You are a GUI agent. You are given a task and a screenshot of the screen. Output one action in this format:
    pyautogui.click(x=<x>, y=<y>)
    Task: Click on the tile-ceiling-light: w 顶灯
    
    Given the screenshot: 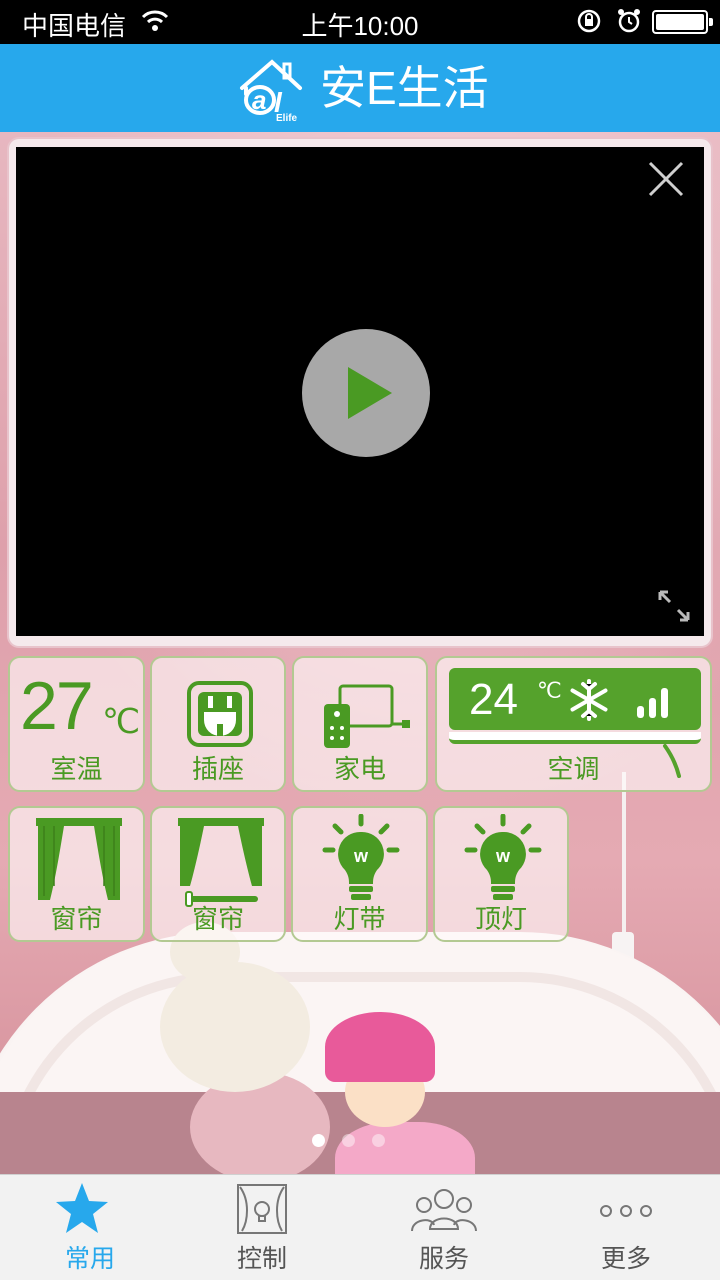 What is the action you would take?
    pyautogui.click(x=501, y=874)
    